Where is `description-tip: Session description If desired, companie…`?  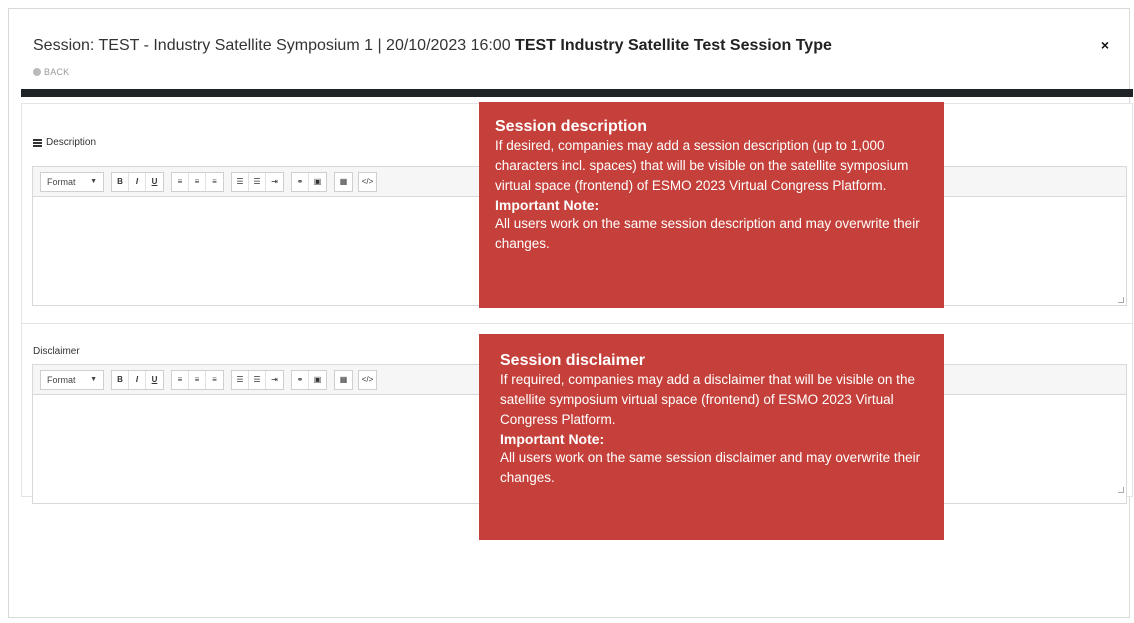
description-tip: Session description If desired, companie… is located at coordinates (711, 205).